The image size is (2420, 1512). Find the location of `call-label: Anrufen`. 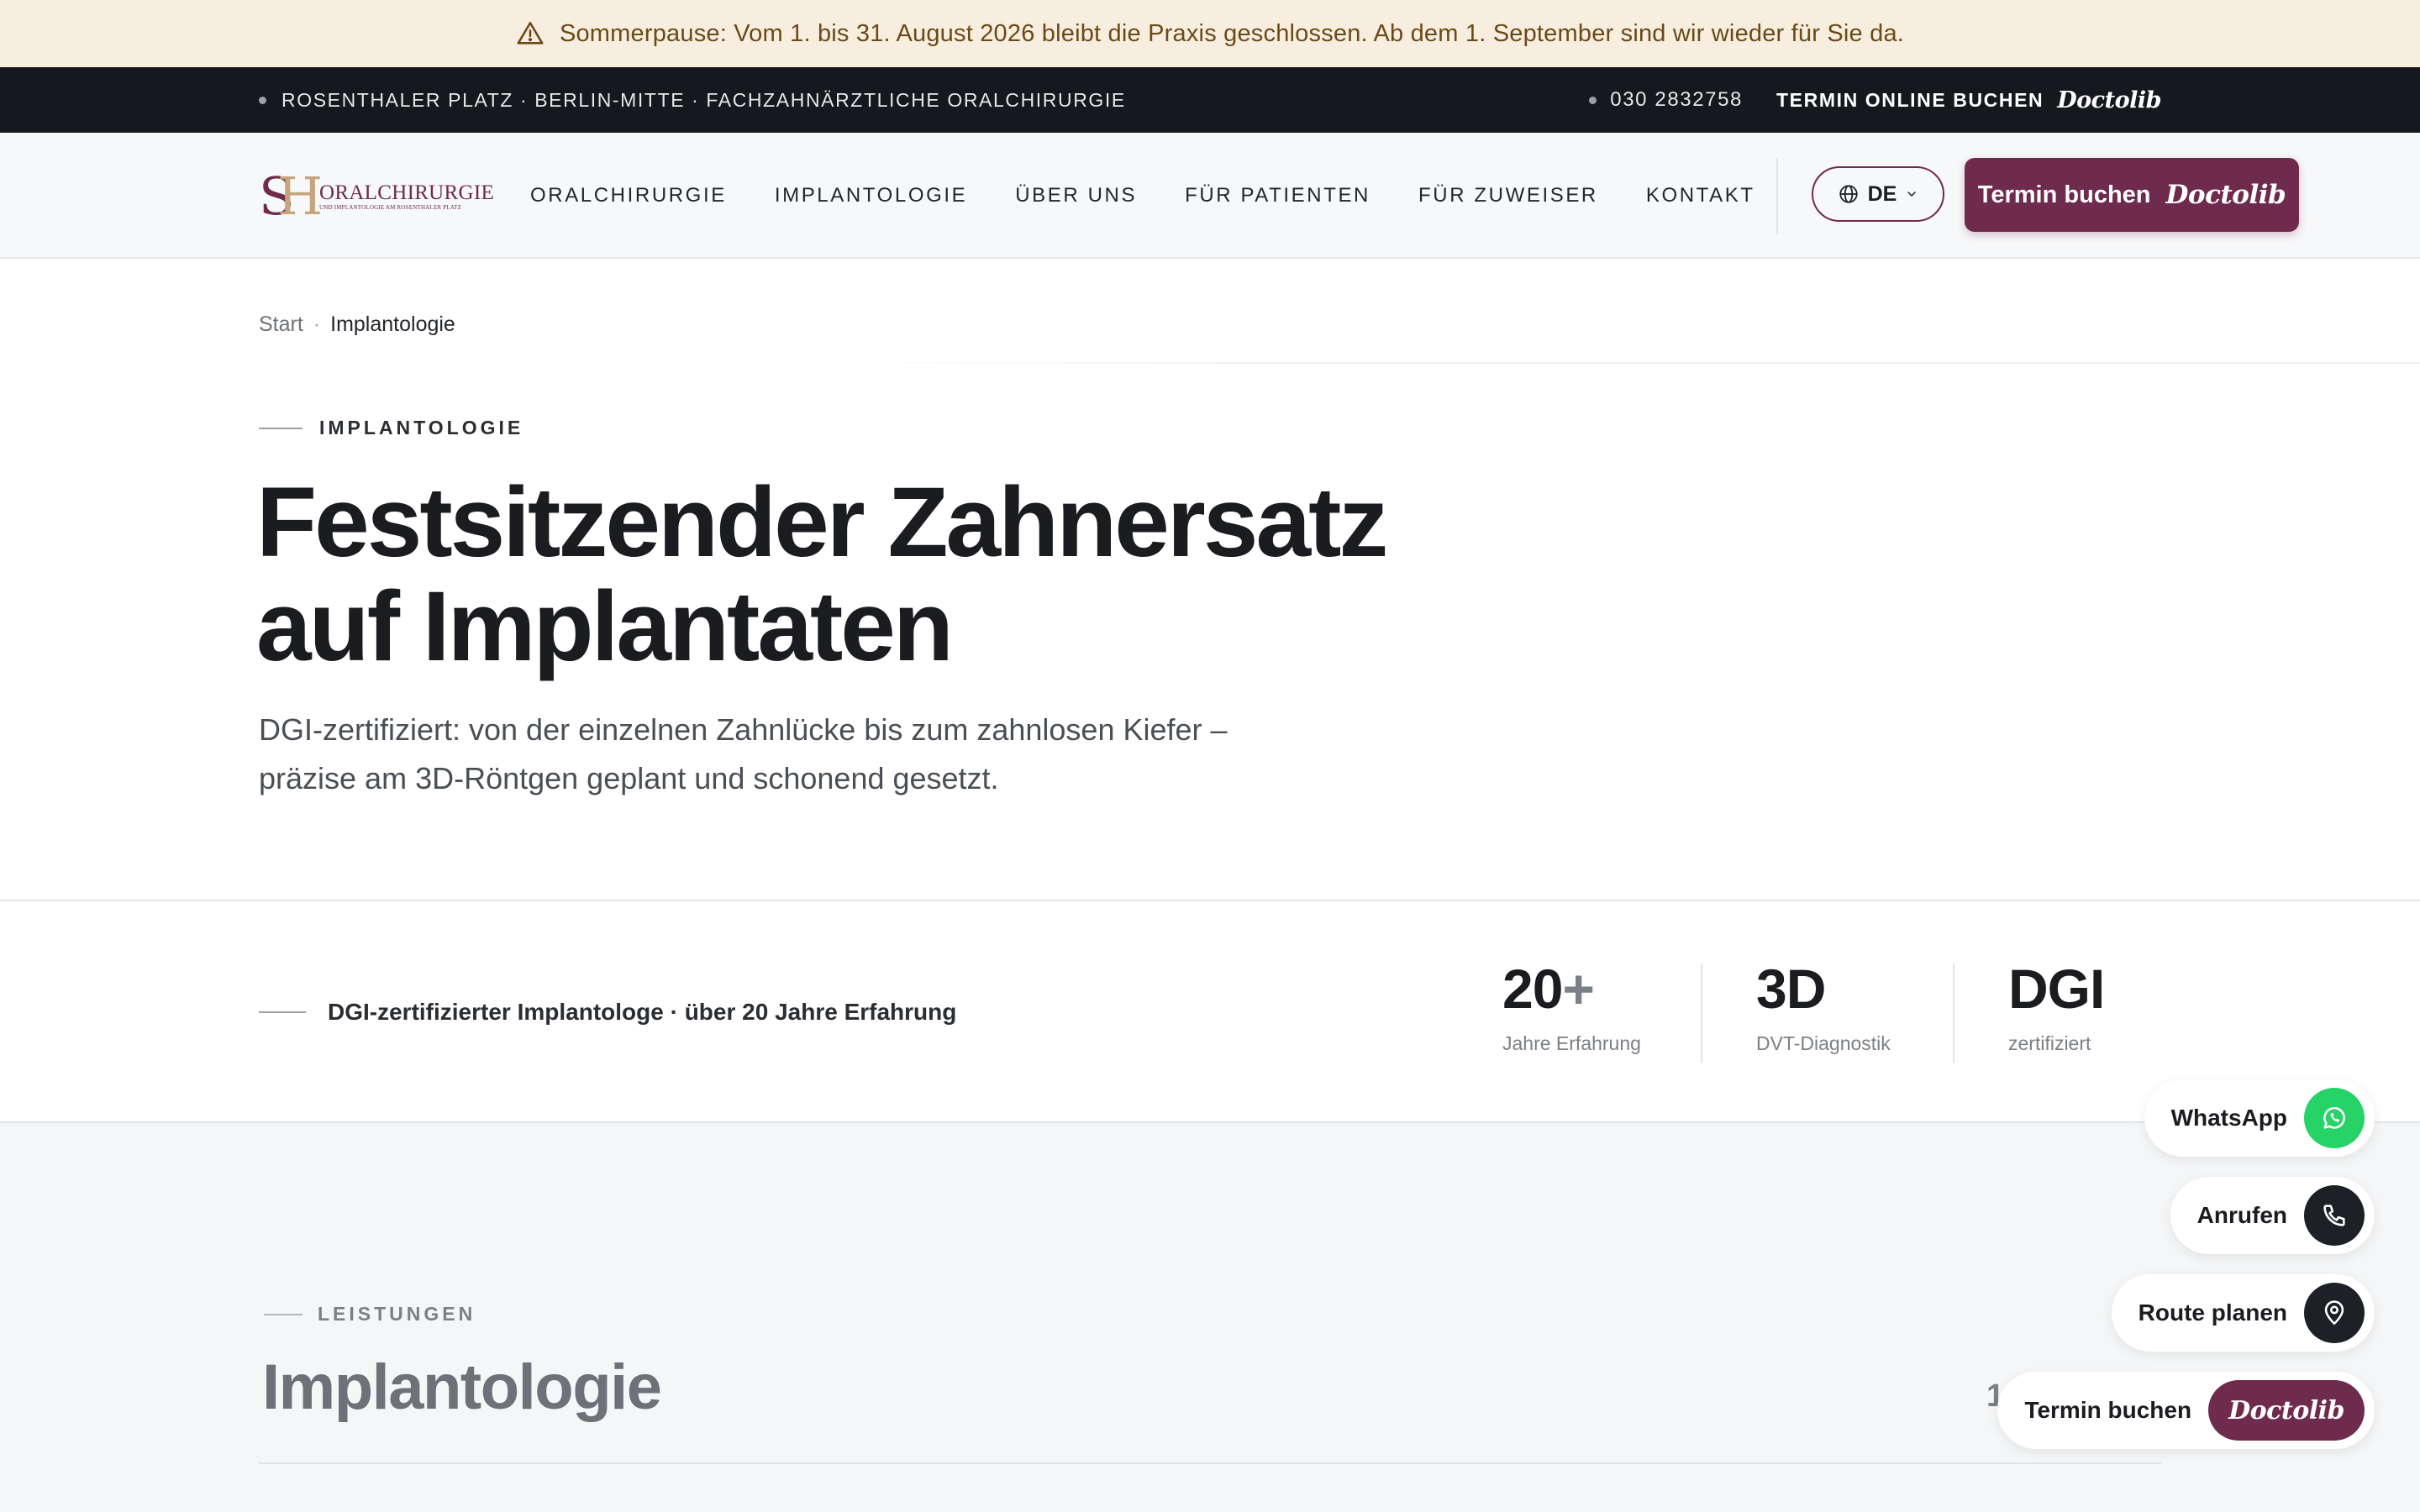

call-label: Anrufen is located at coordinates (2241, 1215).